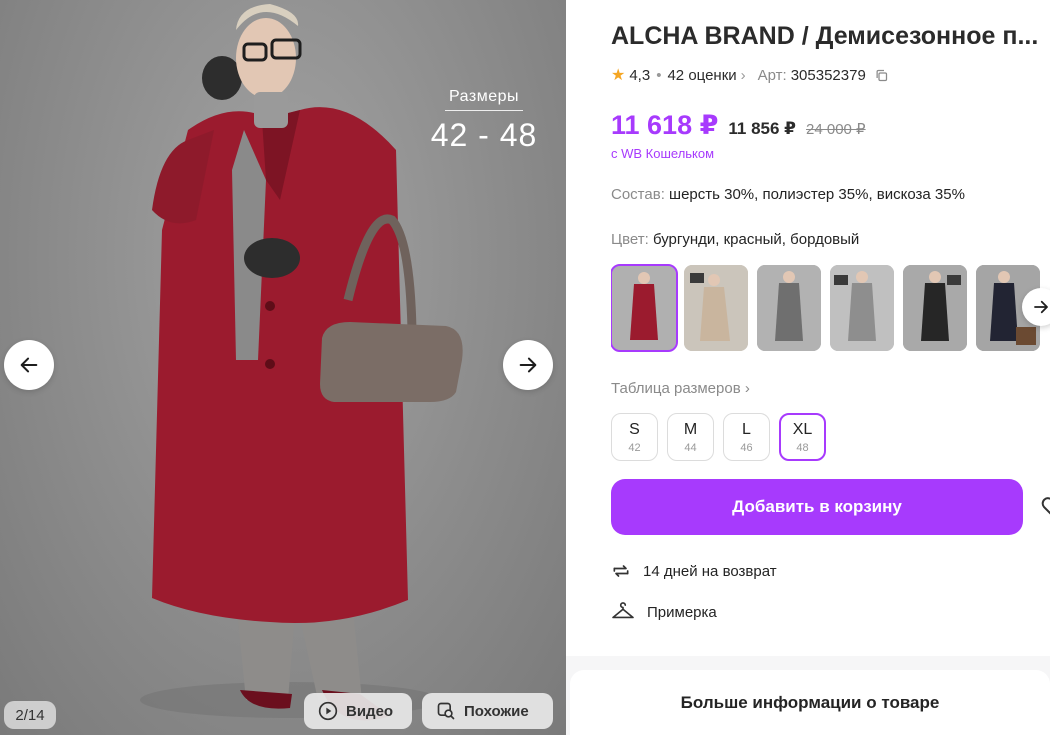  What do you see at coordinates (484, 99) in the screenshot?
I see `size-overlay-label: Размеры` at bounding box center [484, 99].